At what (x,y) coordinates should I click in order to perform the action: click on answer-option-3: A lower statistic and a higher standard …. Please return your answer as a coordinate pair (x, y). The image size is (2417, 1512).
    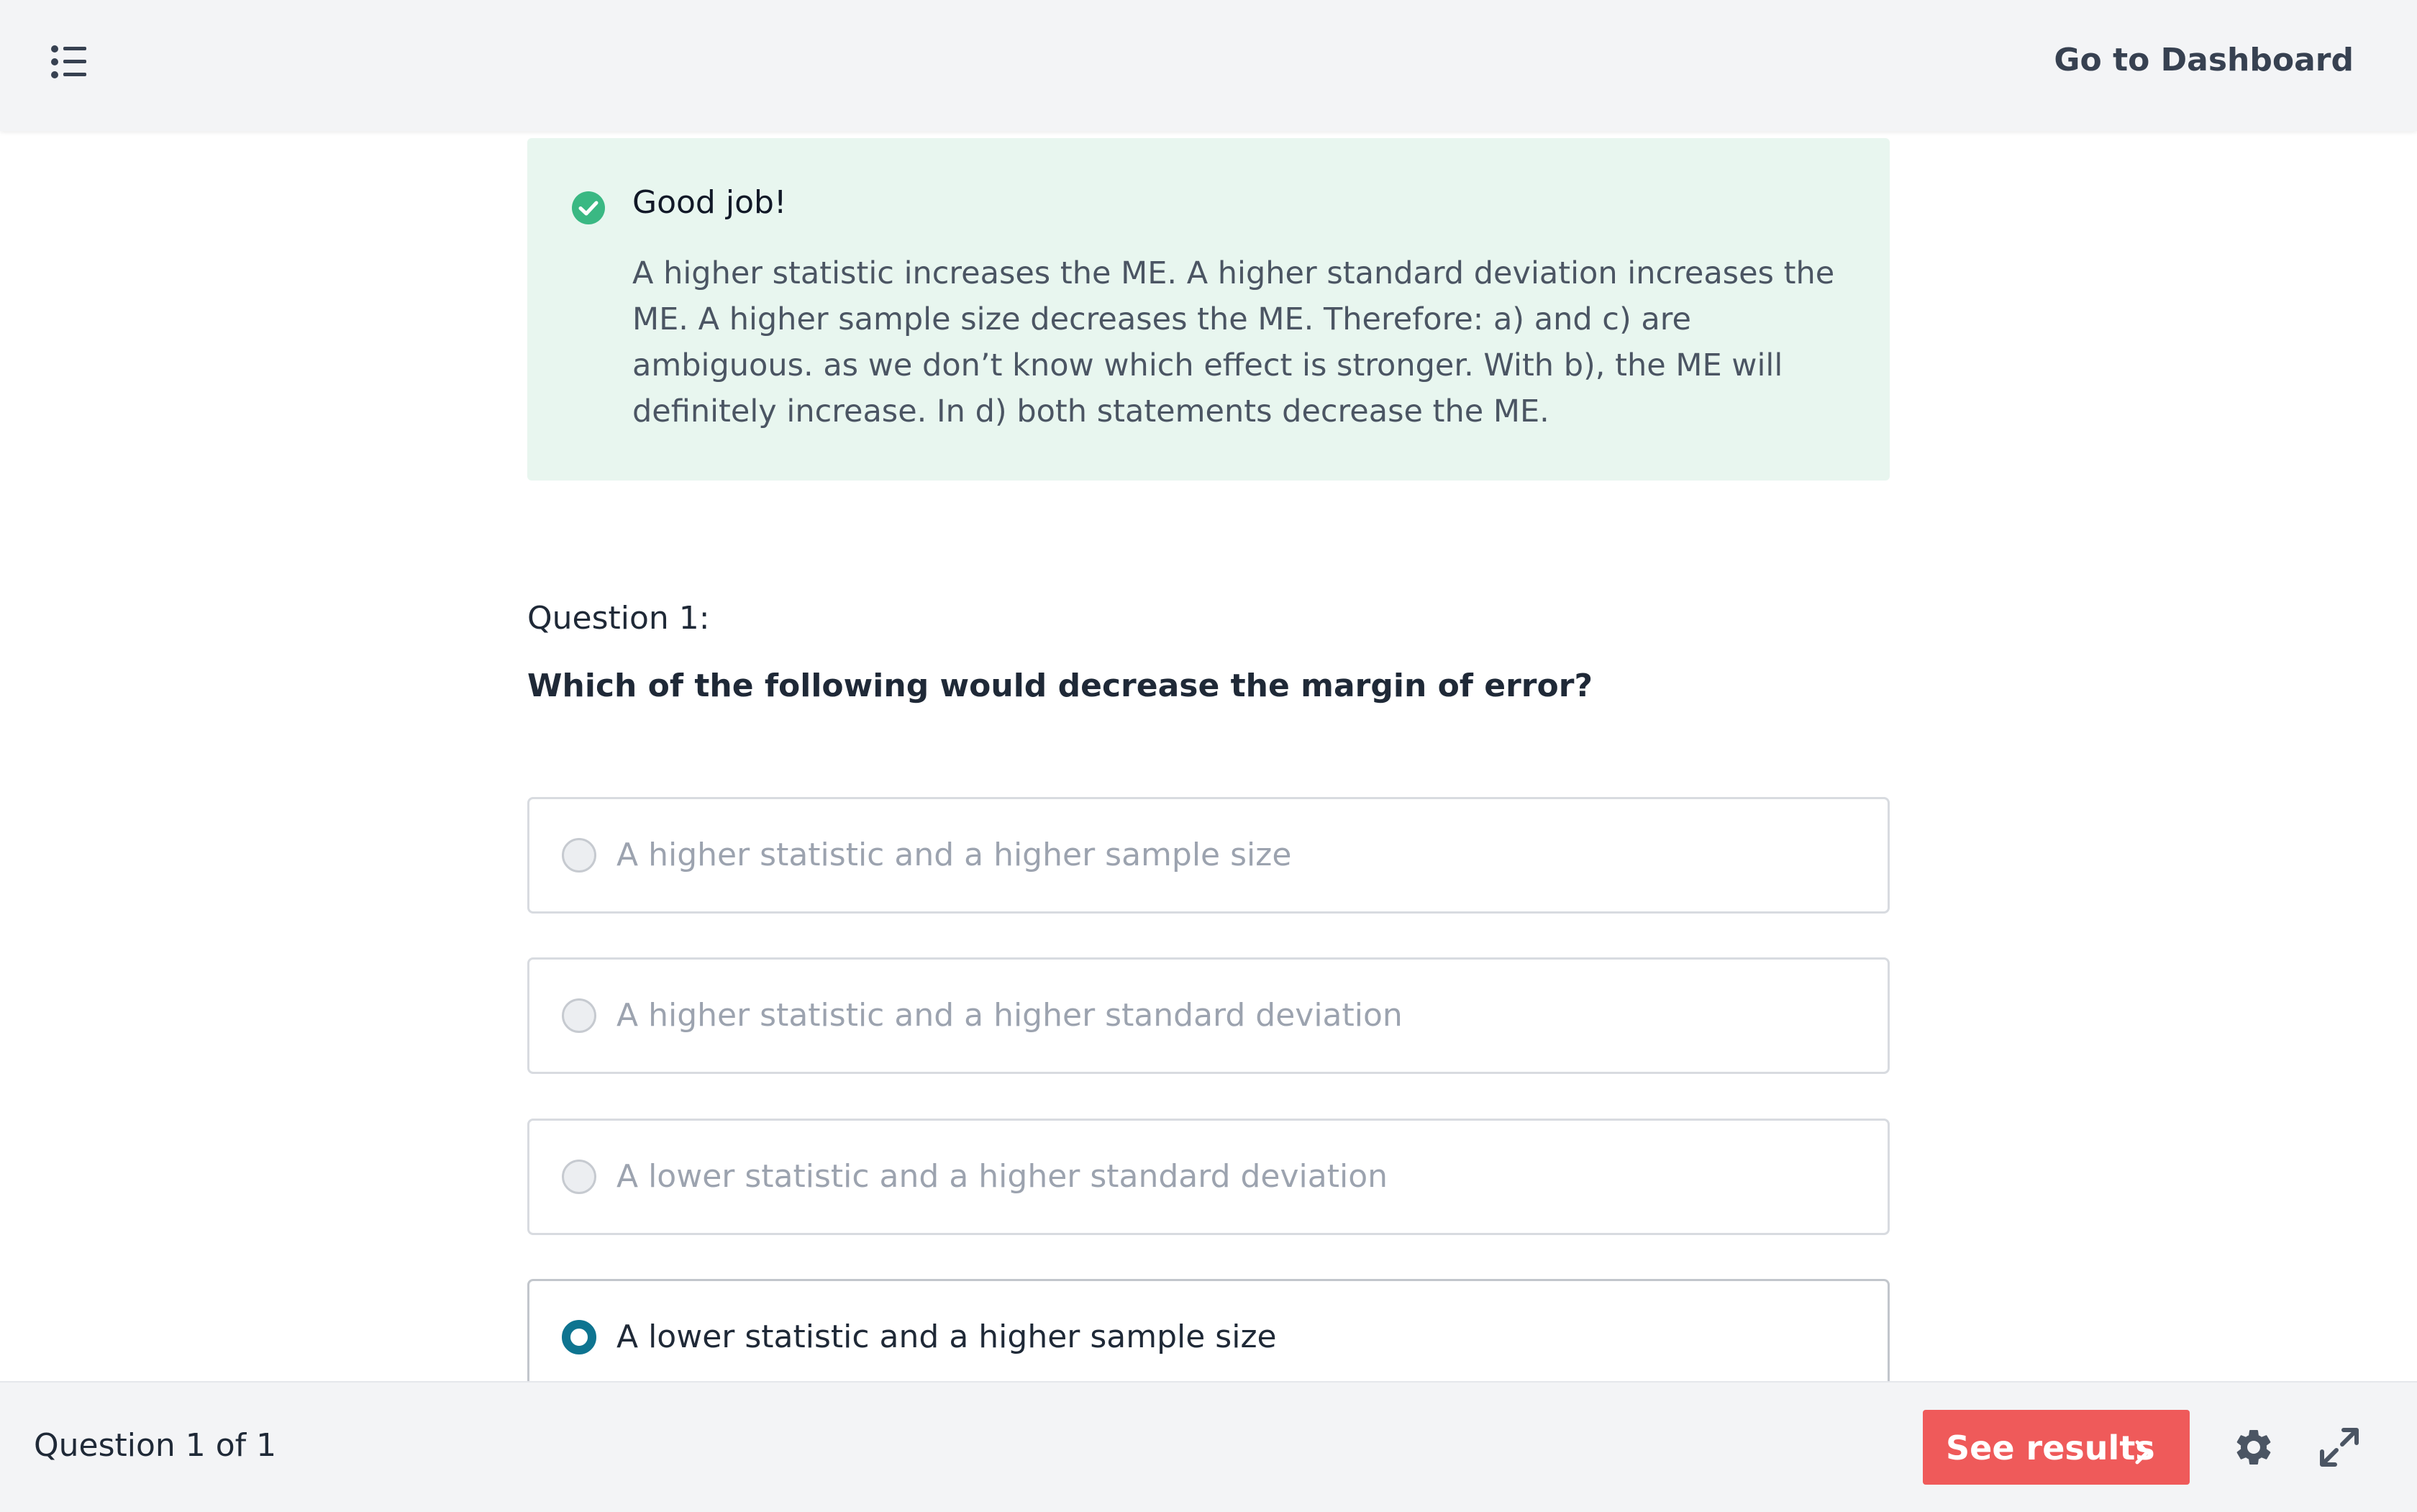
    Looking at the image, I should click on (1209, 1177).